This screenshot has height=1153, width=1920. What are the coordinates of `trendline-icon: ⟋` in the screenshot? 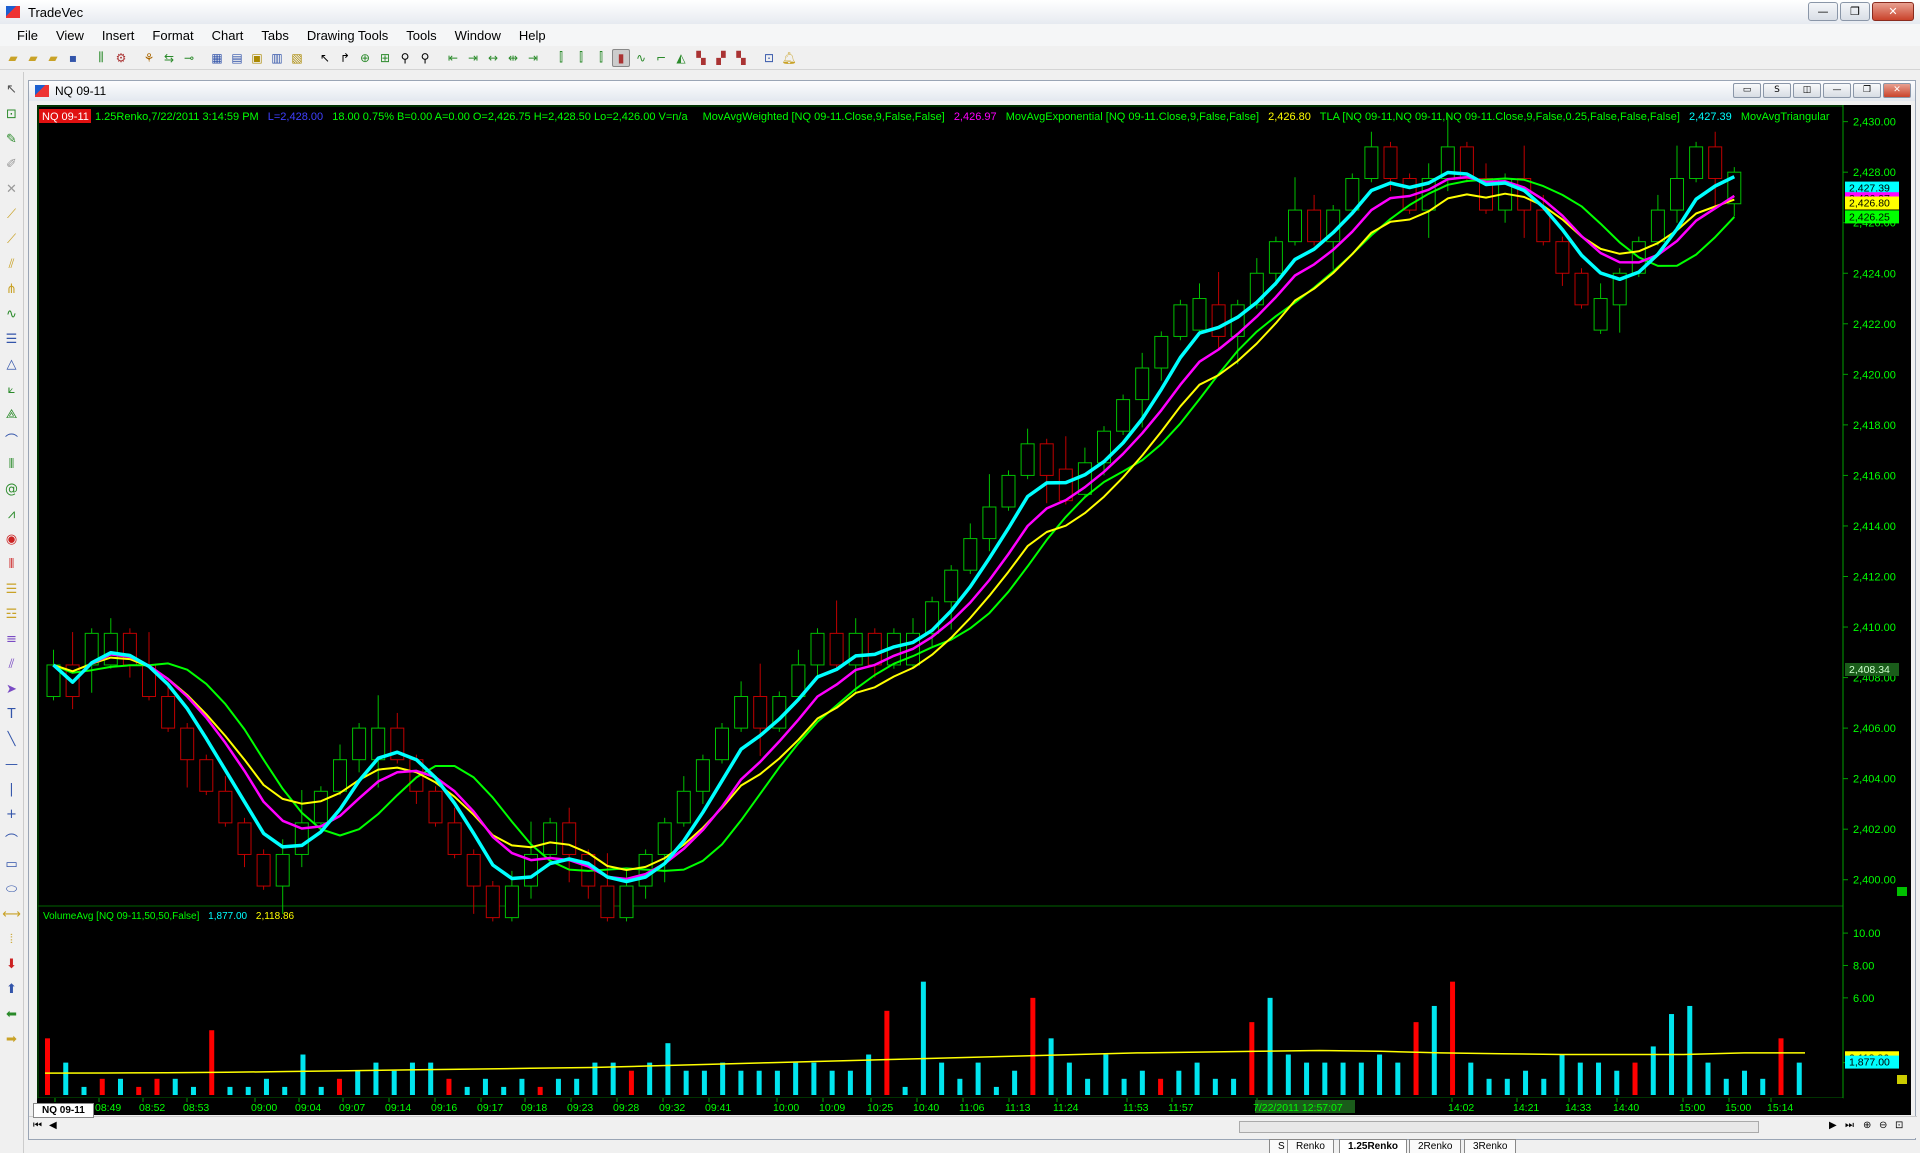 It's located at (12, 214).